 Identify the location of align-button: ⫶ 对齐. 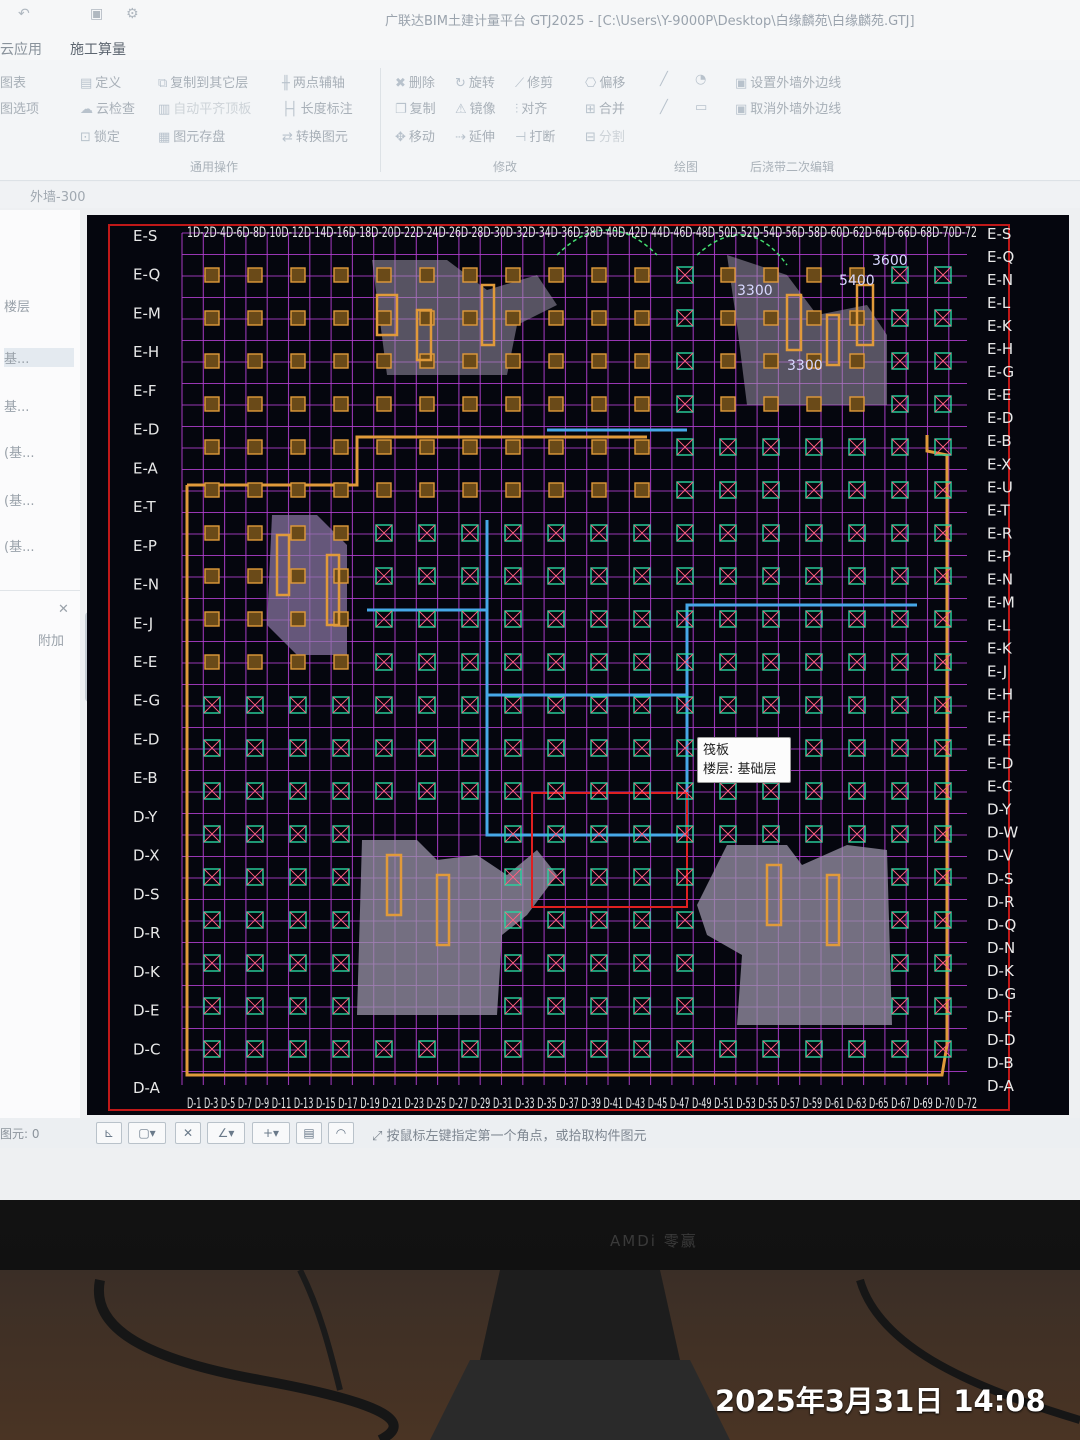
(531, 107).